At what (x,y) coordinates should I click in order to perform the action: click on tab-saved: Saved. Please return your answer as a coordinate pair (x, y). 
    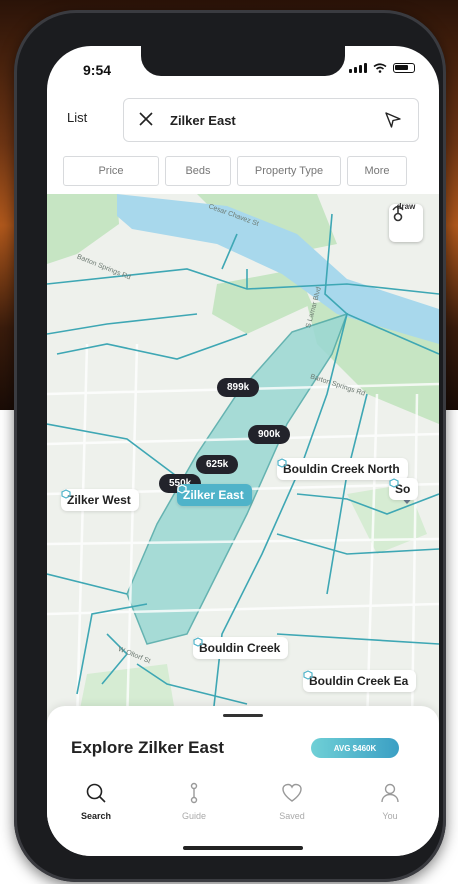
    Looking at the image, I should click on (292, 808).